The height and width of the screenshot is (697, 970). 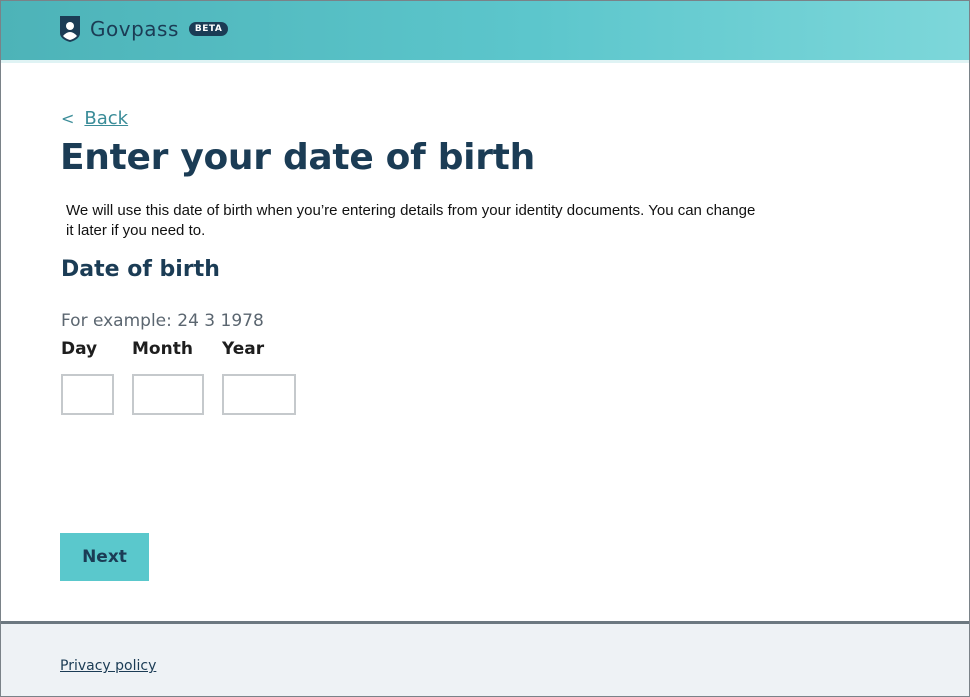 I want to click on privacy-policy-link: Privacy policy, so click(x=108, y=666).